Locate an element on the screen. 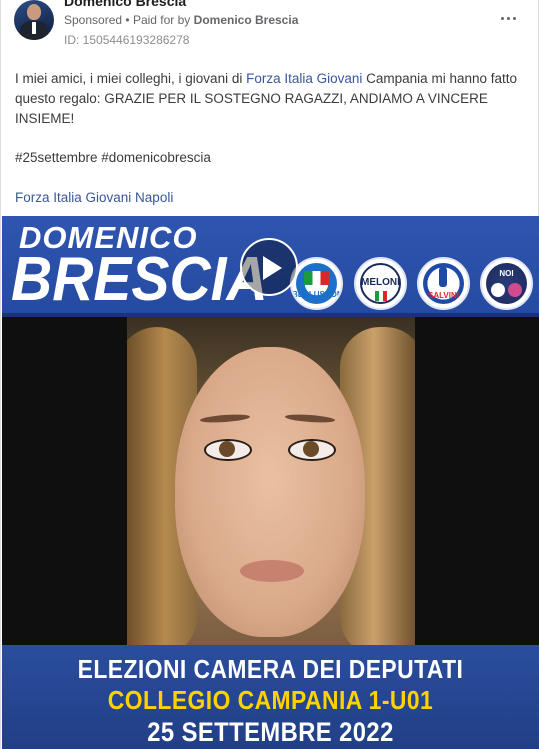 This screenshot has width=539, height=749. election-title: ELEZIONI CAMERA DEI DEPUTATI is located at coordinates (270, 669).